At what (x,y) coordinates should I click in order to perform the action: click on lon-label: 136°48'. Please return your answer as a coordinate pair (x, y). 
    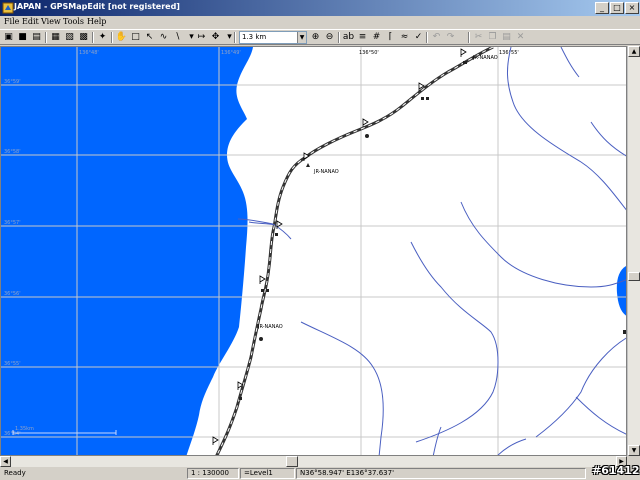
    Looking at the image, I should click on (89, 53).